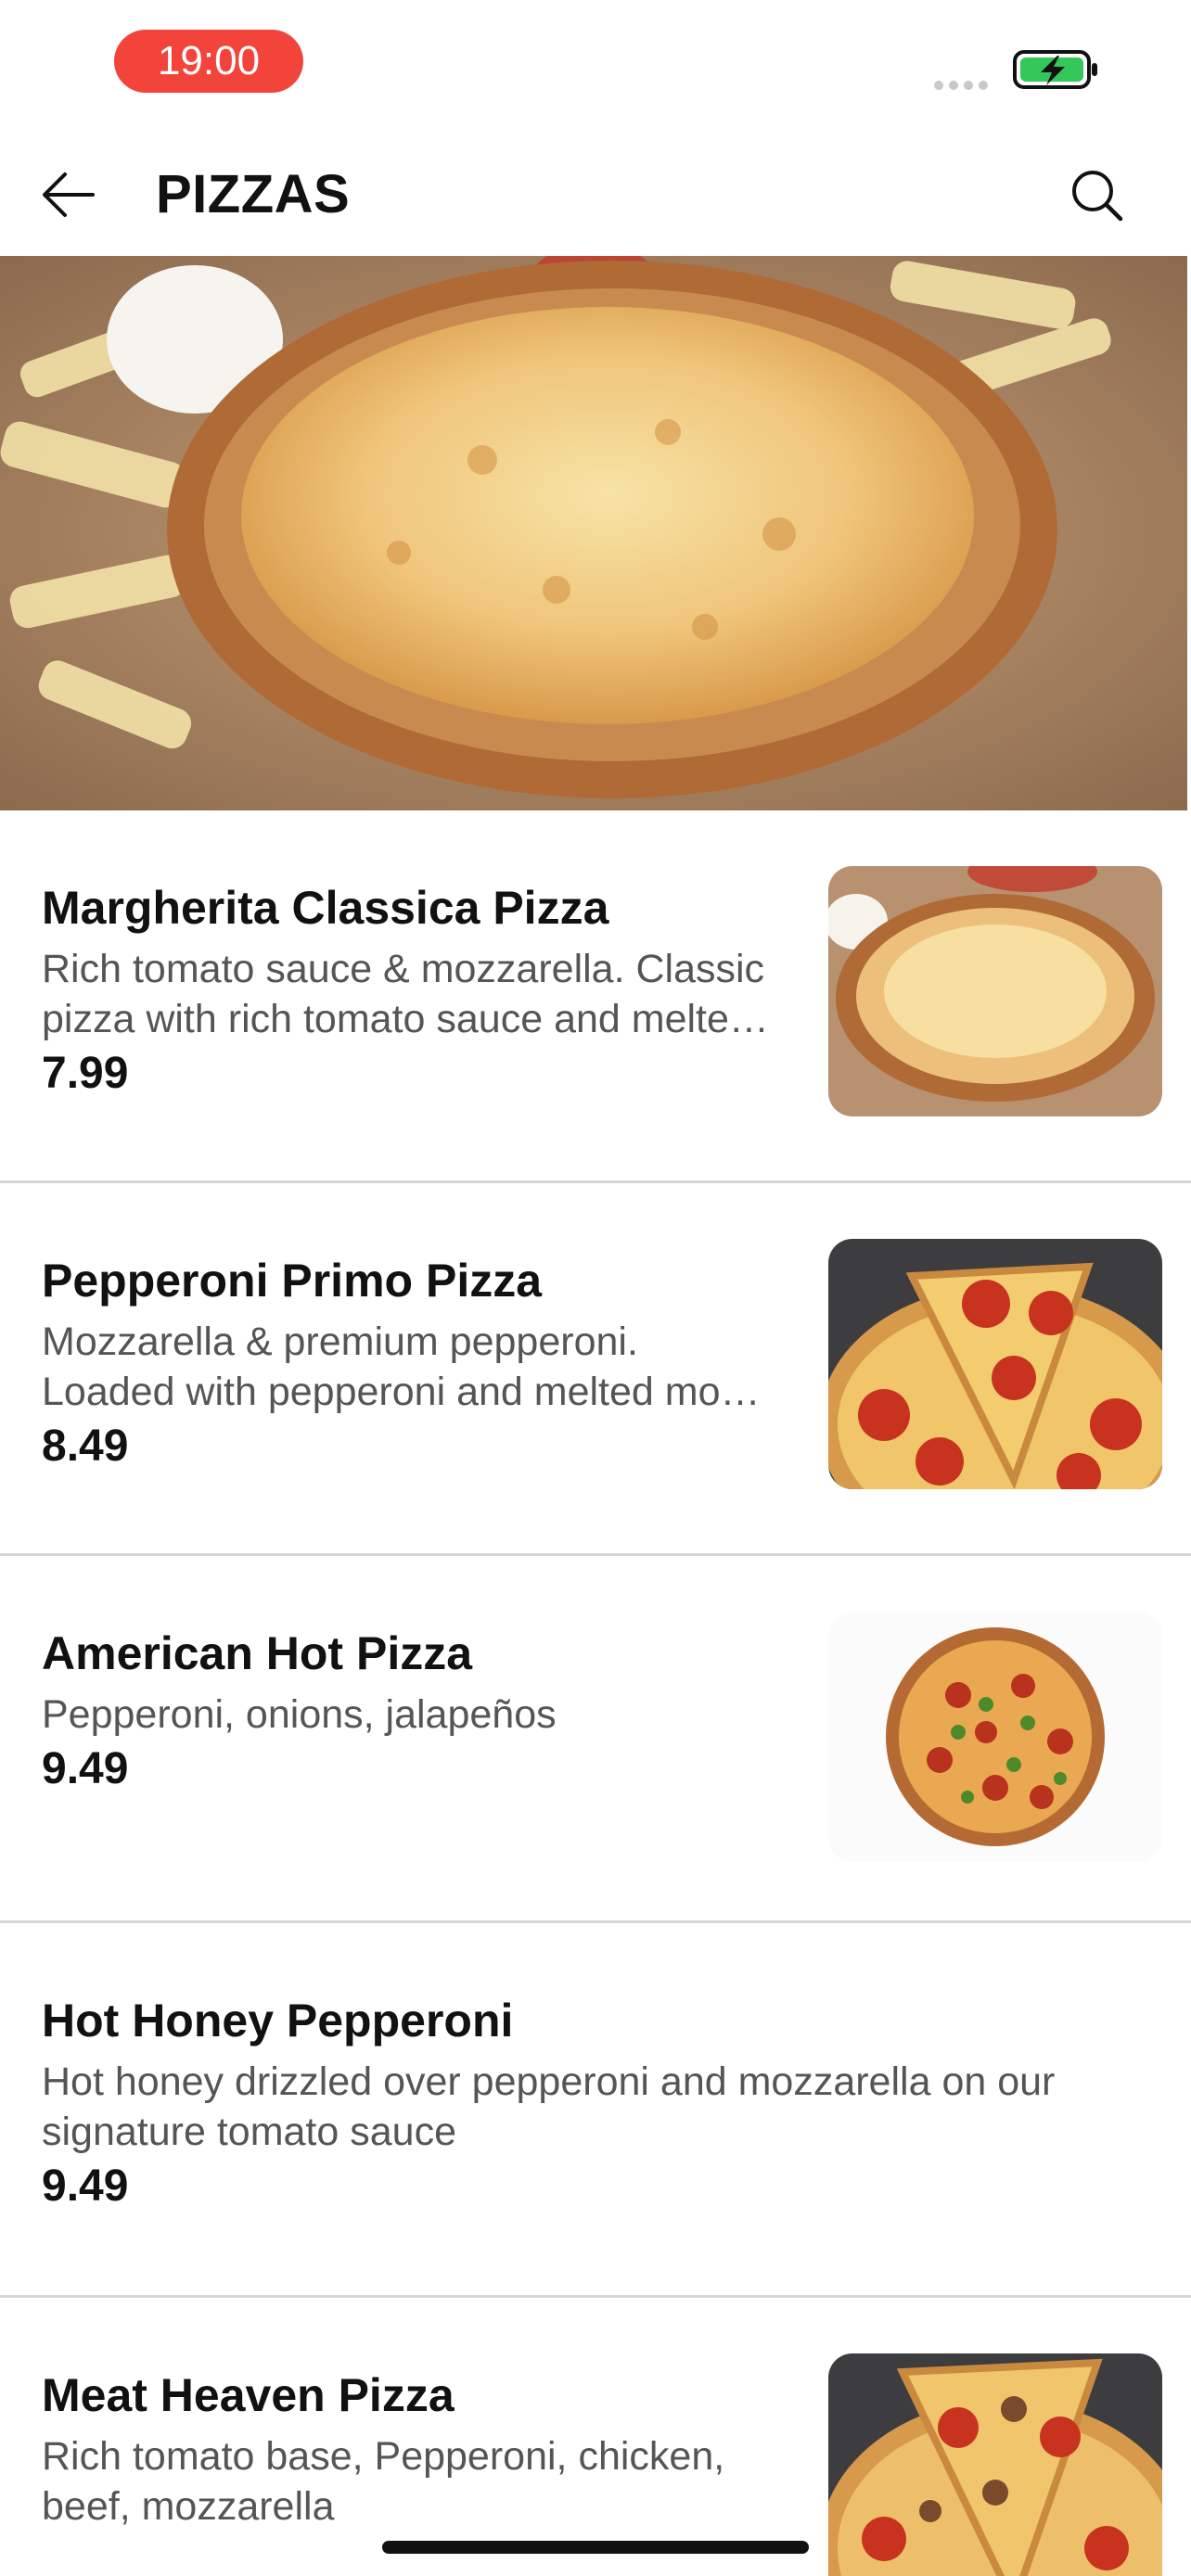 This screenshot has width=1191, height=2576. I want to click on item-description: Mozzarella & premium pepperoni., so click(340, 1342).